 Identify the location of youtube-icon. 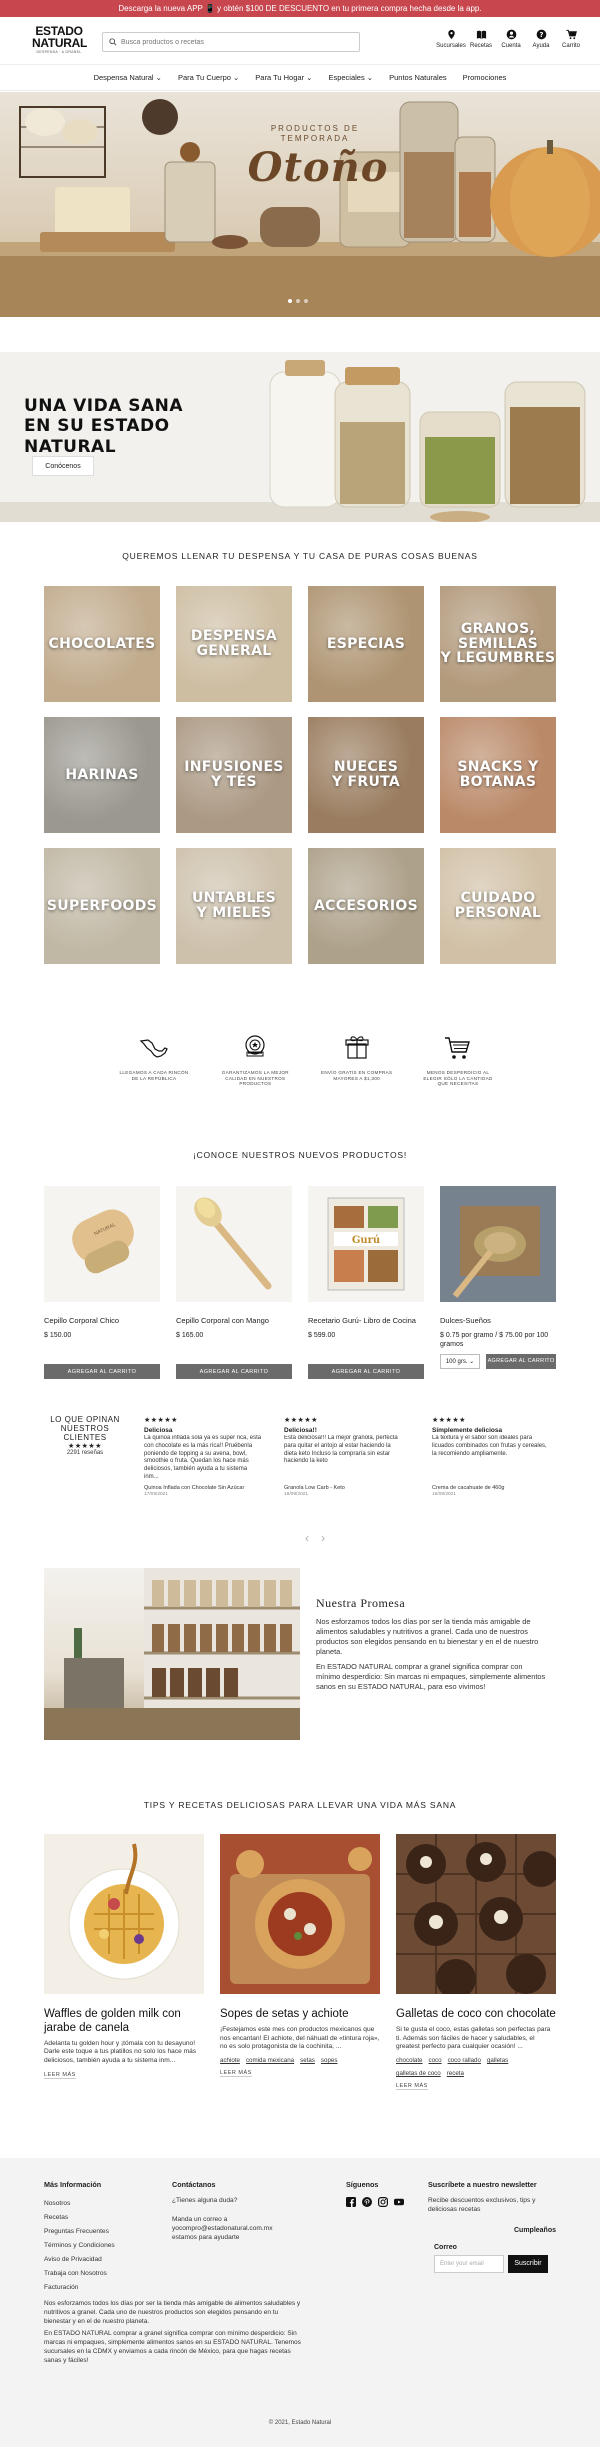
(399, 2202).